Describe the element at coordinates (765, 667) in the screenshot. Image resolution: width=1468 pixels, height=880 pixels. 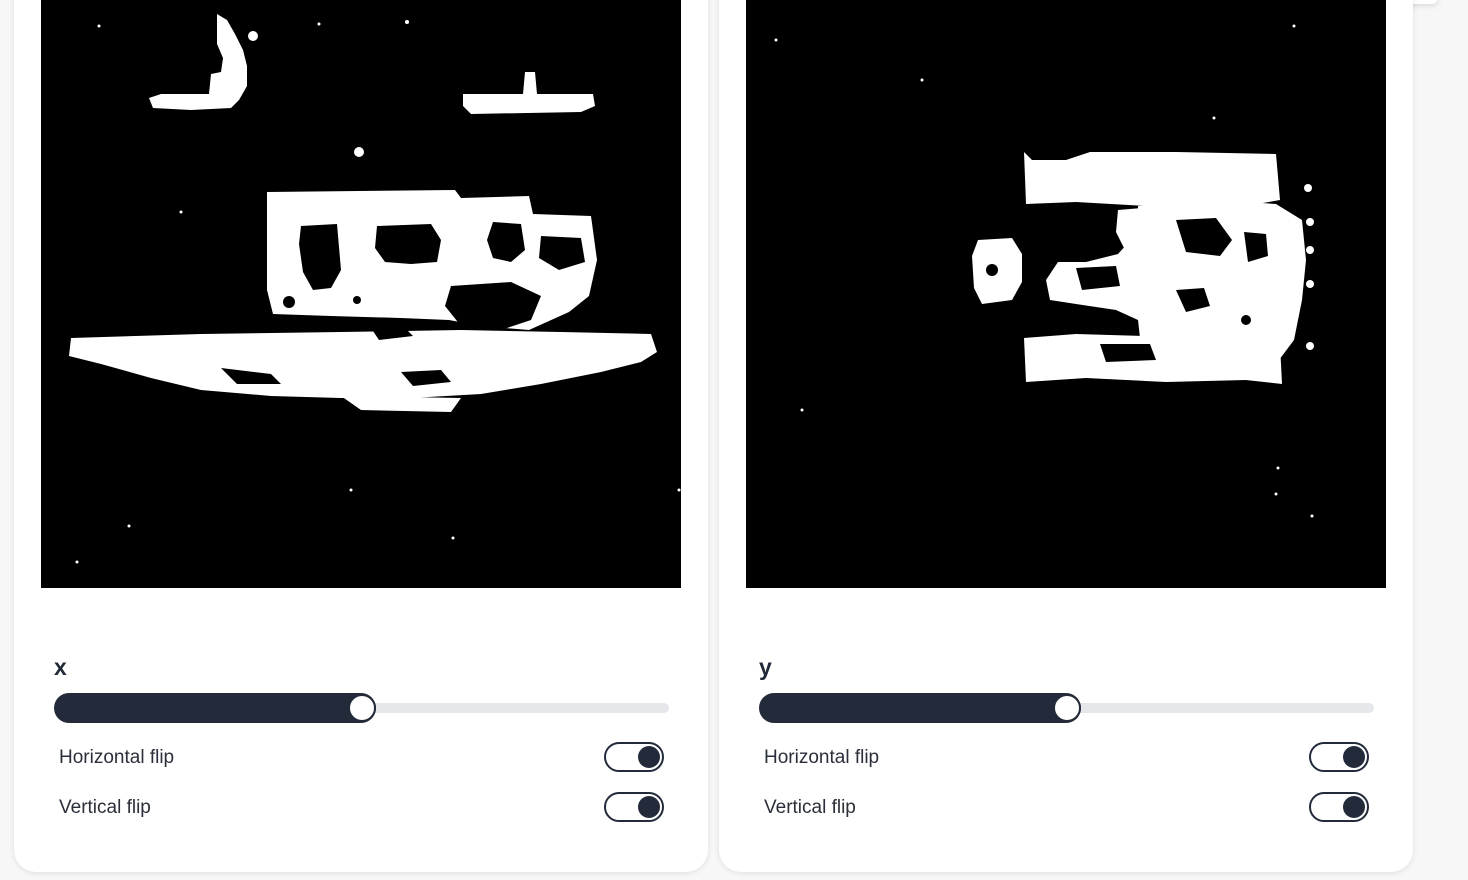
I see `axis-label: y` at that location.